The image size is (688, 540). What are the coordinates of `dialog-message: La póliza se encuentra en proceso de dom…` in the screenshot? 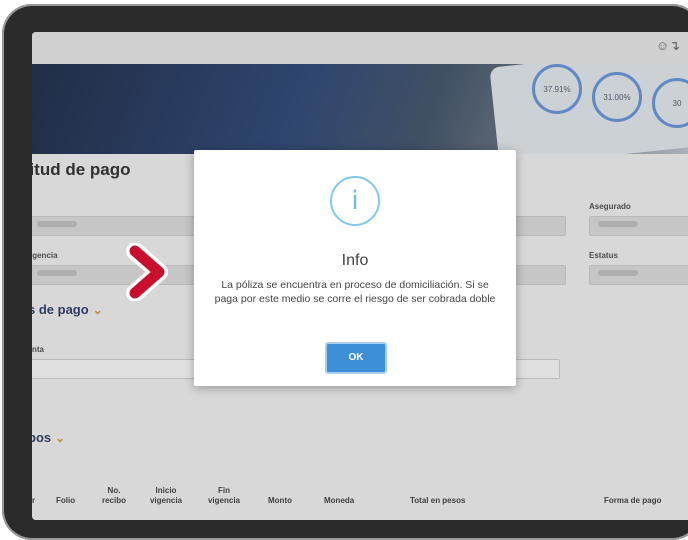 It's located at (355, 292).